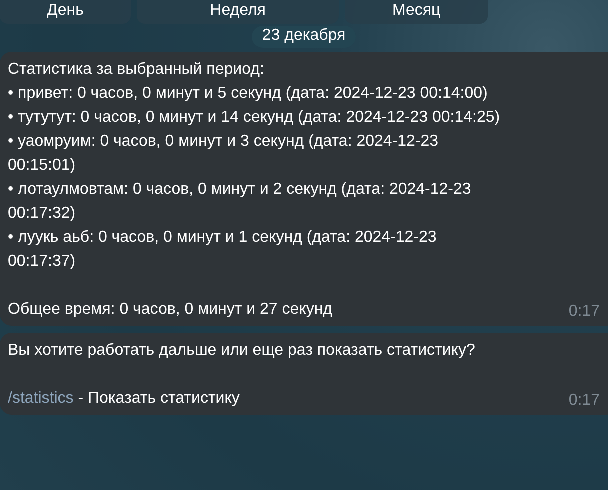 Image resolution: width=608 pixels, height=490 pixels. Describe the element at coordinates (137, 70) in the screenshot. I see `message-heading: Статистика за выбранный период:` at that location.